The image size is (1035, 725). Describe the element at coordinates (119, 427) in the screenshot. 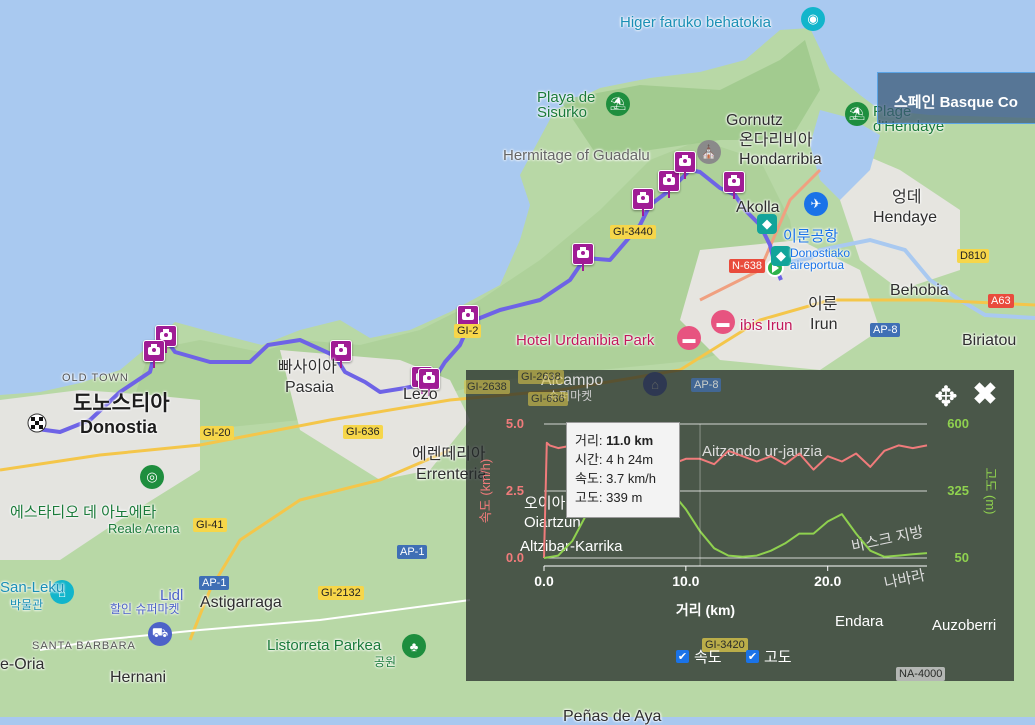

I see `map-label-donostia: Donostia` at that location.